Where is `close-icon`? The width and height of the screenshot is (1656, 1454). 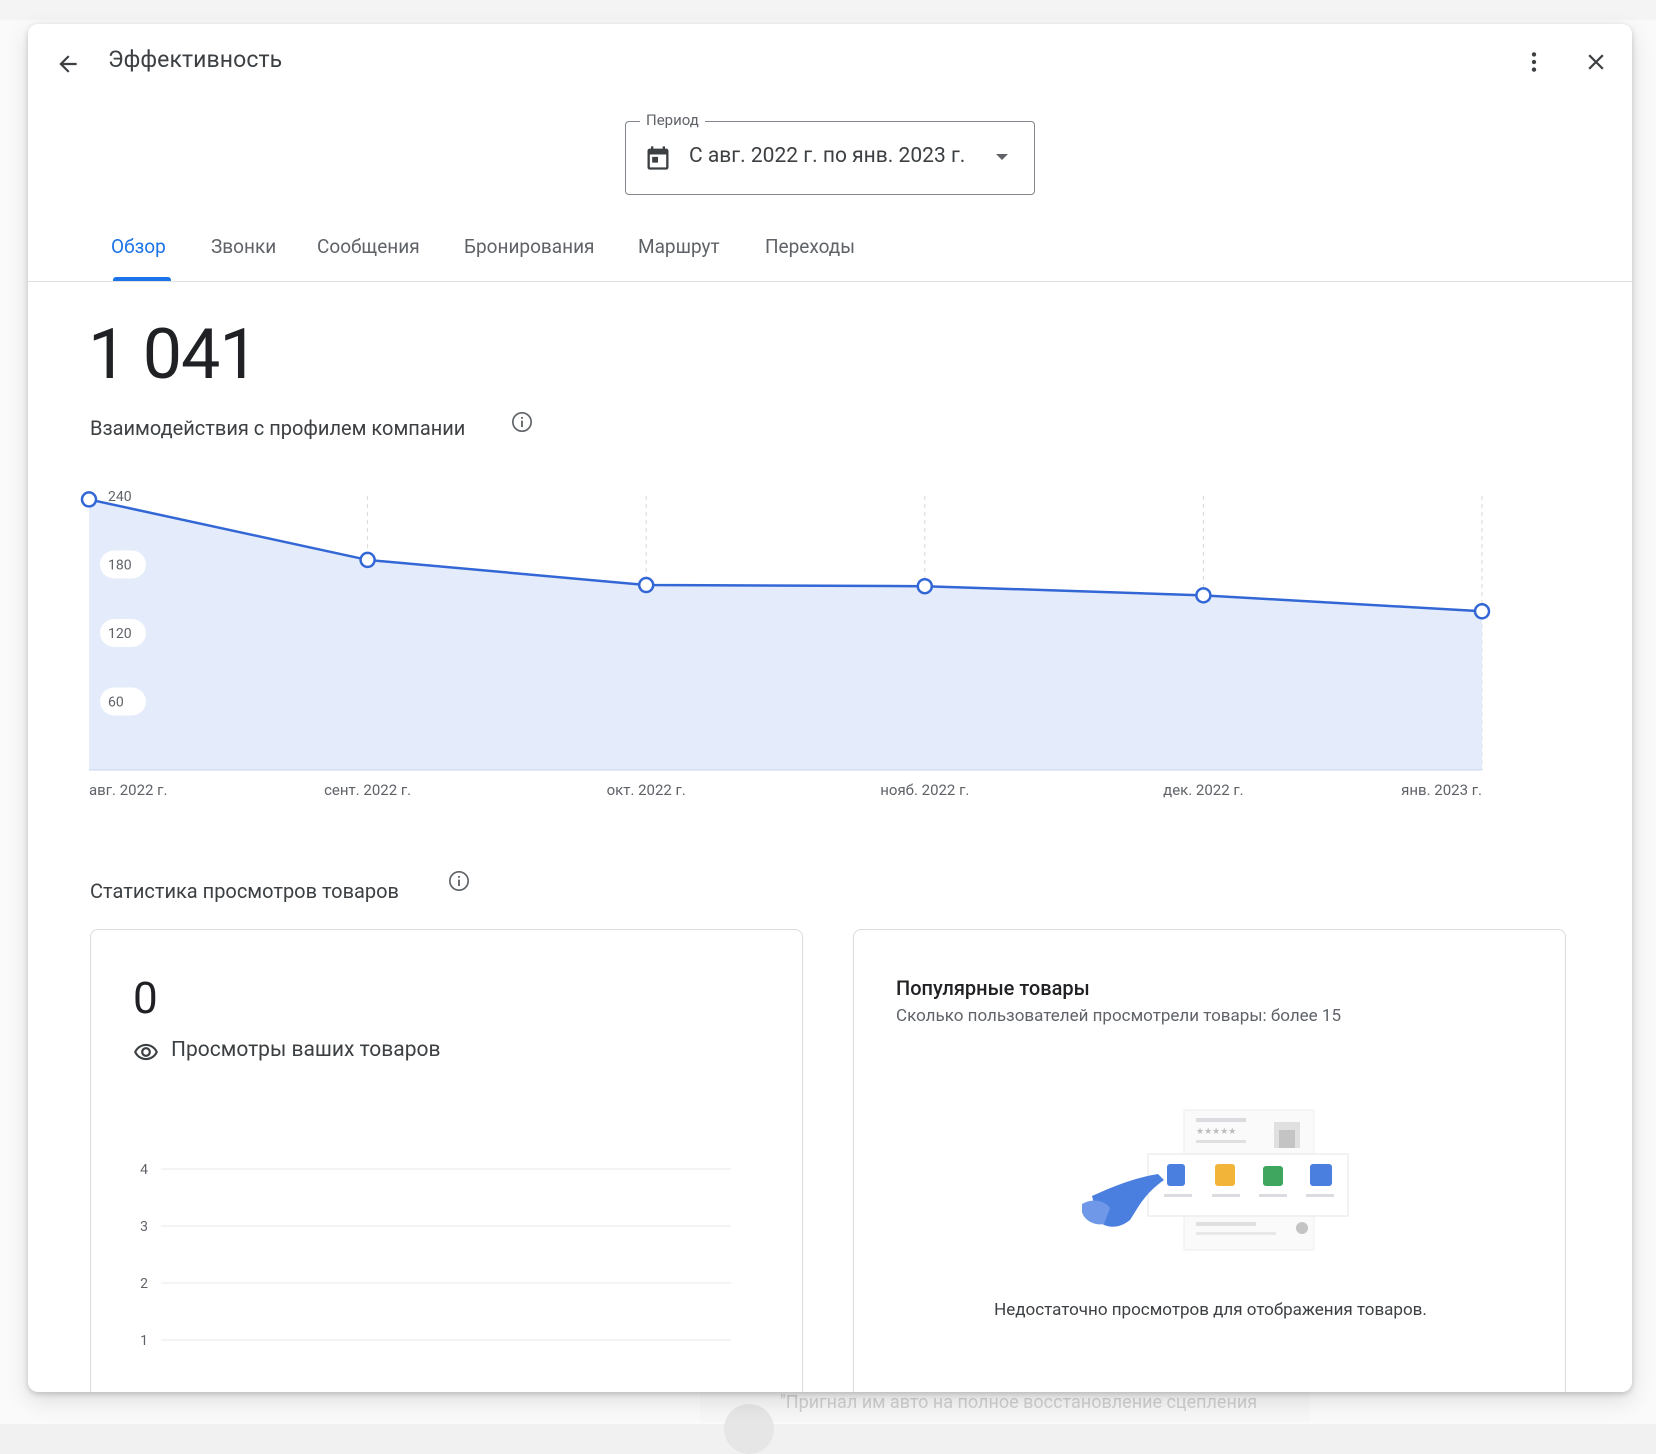 close-icon is located at coordinates (1596, 62).